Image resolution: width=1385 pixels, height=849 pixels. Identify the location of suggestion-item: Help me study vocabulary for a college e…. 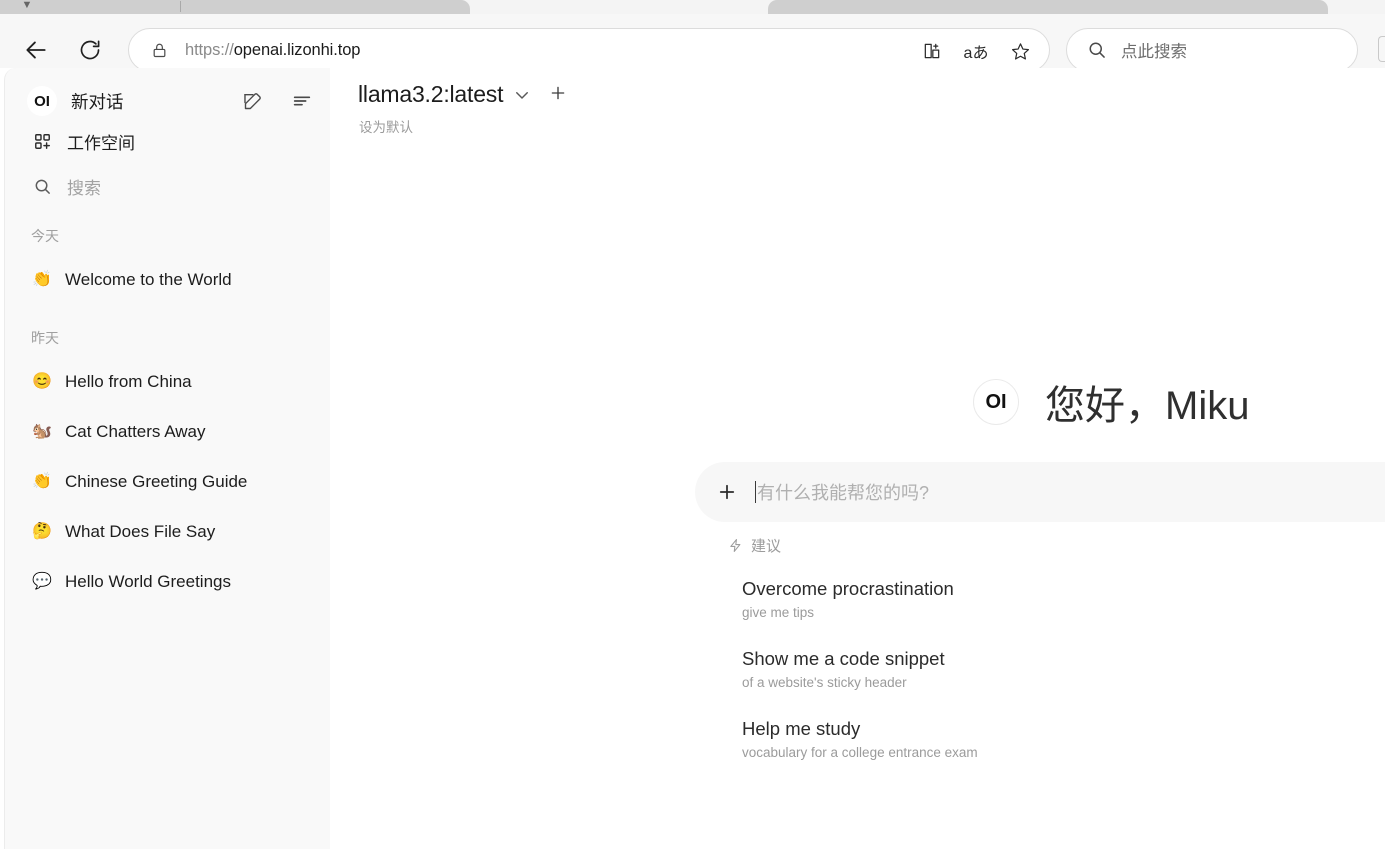
(860, 739).